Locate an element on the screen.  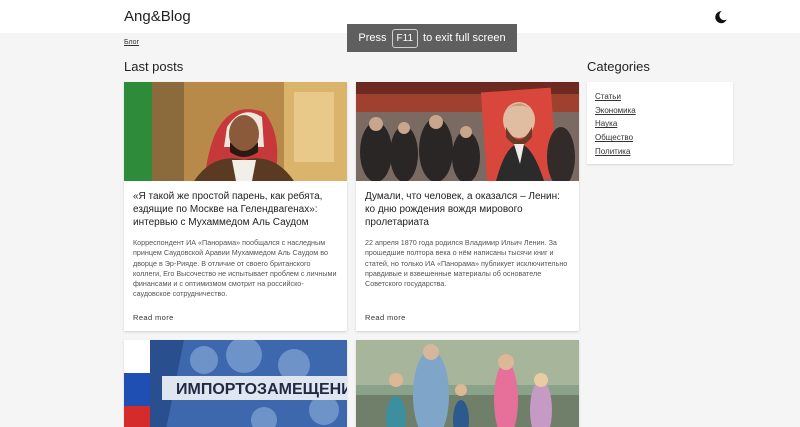
moon-icon is located at coordinates (721, 17).